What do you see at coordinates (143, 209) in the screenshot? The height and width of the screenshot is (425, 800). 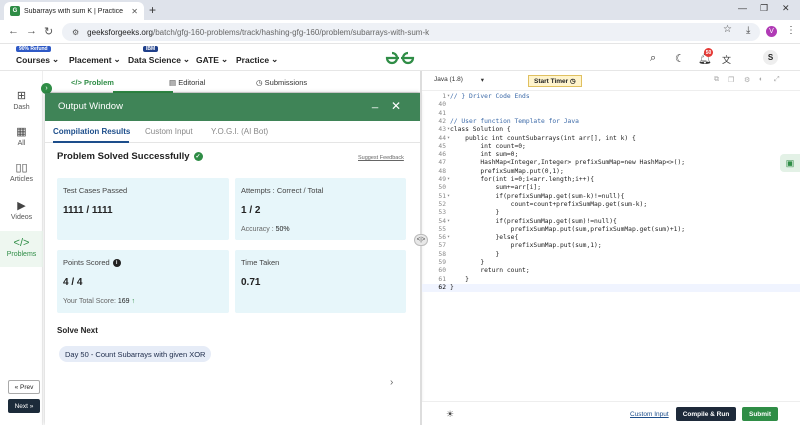 I see `test-cases-card: Test Cases Passed 1111 / 1111` at bounding box center [143, 209].